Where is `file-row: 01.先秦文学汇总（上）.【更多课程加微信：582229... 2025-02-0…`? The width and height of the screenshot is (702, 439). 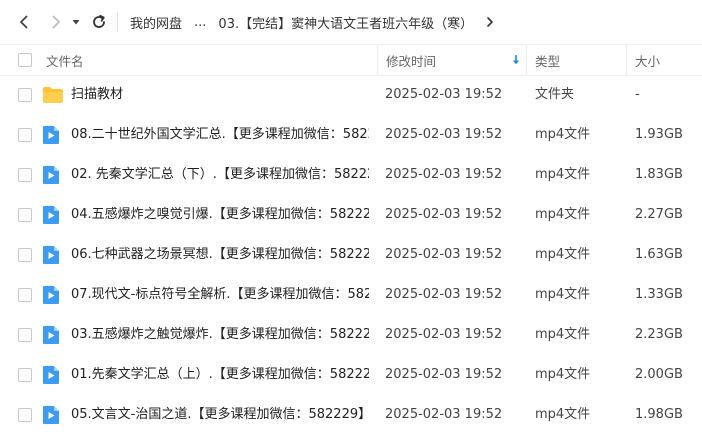 file-row: 01.先秦文学汇总（上）.【更多课程加微信：582229... 2025-02-0… is located at coordinates (351, 375).